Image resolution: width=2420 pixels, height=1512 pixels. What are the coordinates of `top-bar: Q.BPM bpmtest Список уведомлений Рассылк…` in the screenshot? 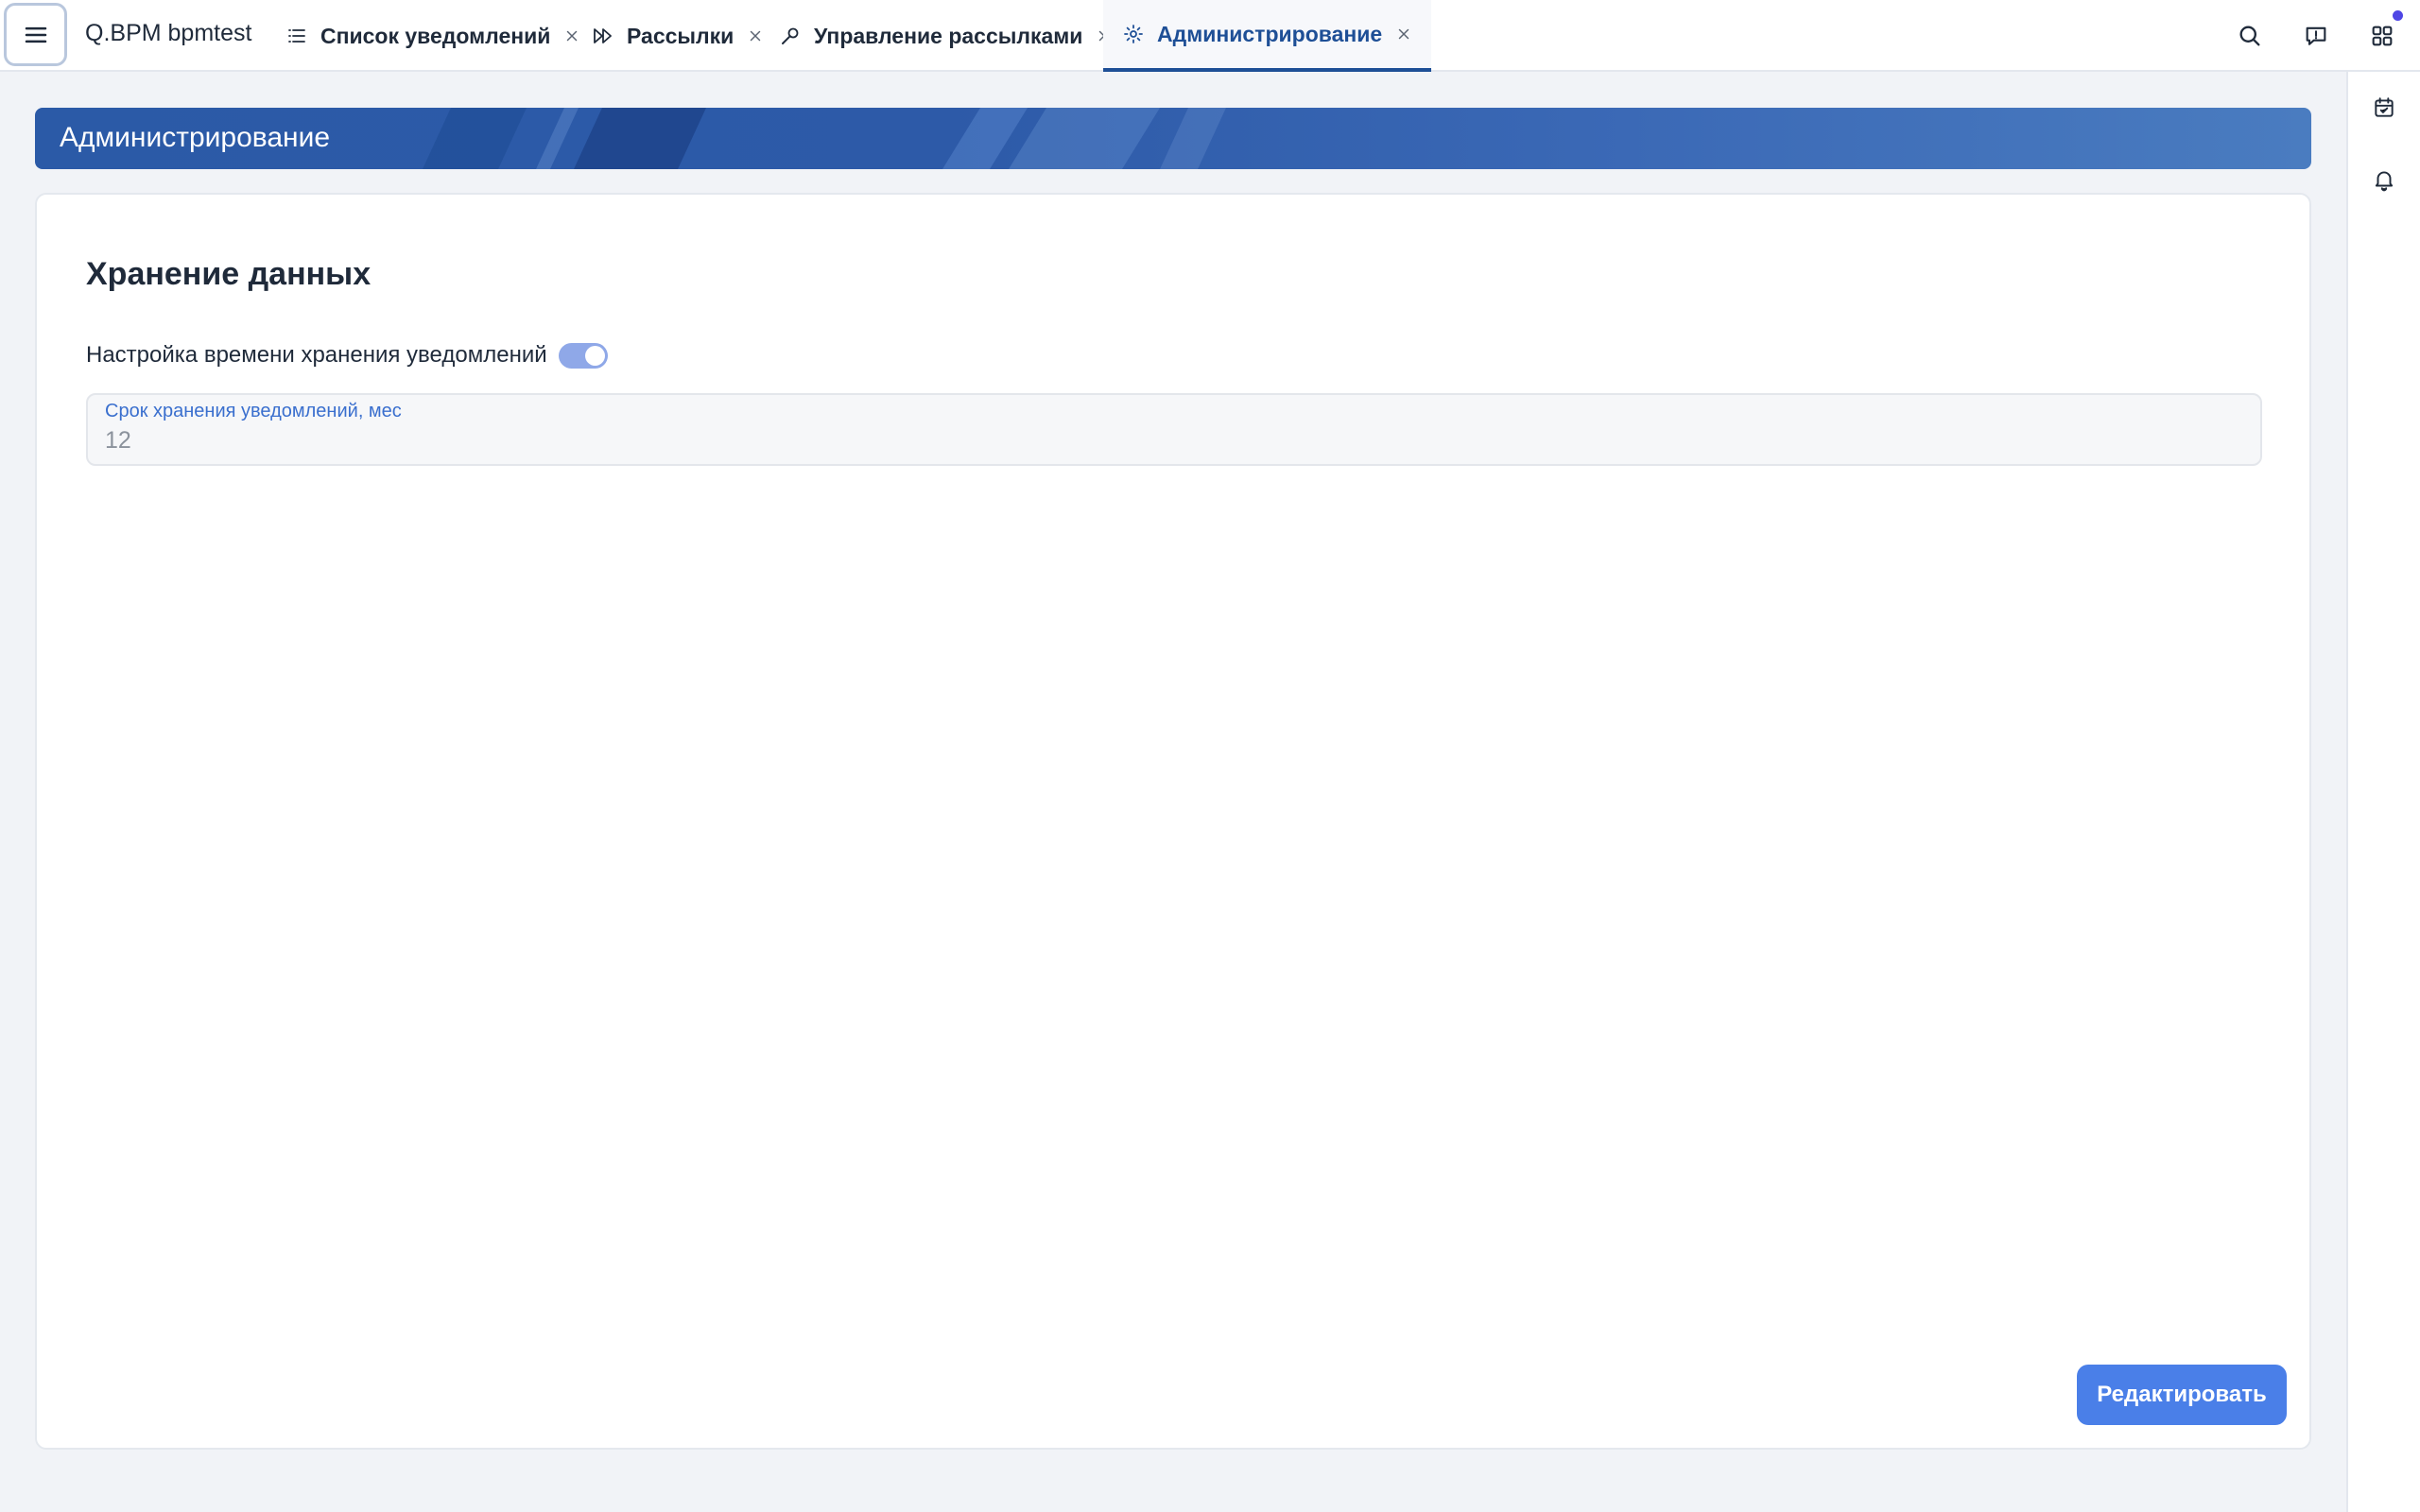 It's located at (1210, 36).